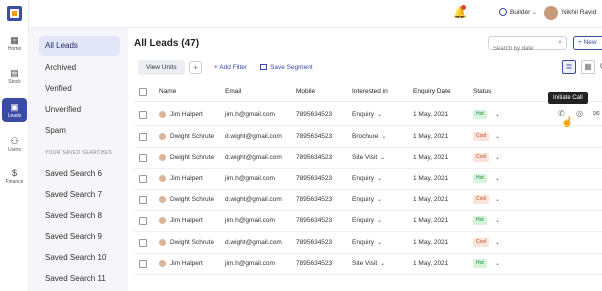 The width and height of the screenshot is (602, 291). What do you see at coordinates (587, 43) in the screenshot?
I see `new-lead-button: + New` at bounding box center [587, 43].